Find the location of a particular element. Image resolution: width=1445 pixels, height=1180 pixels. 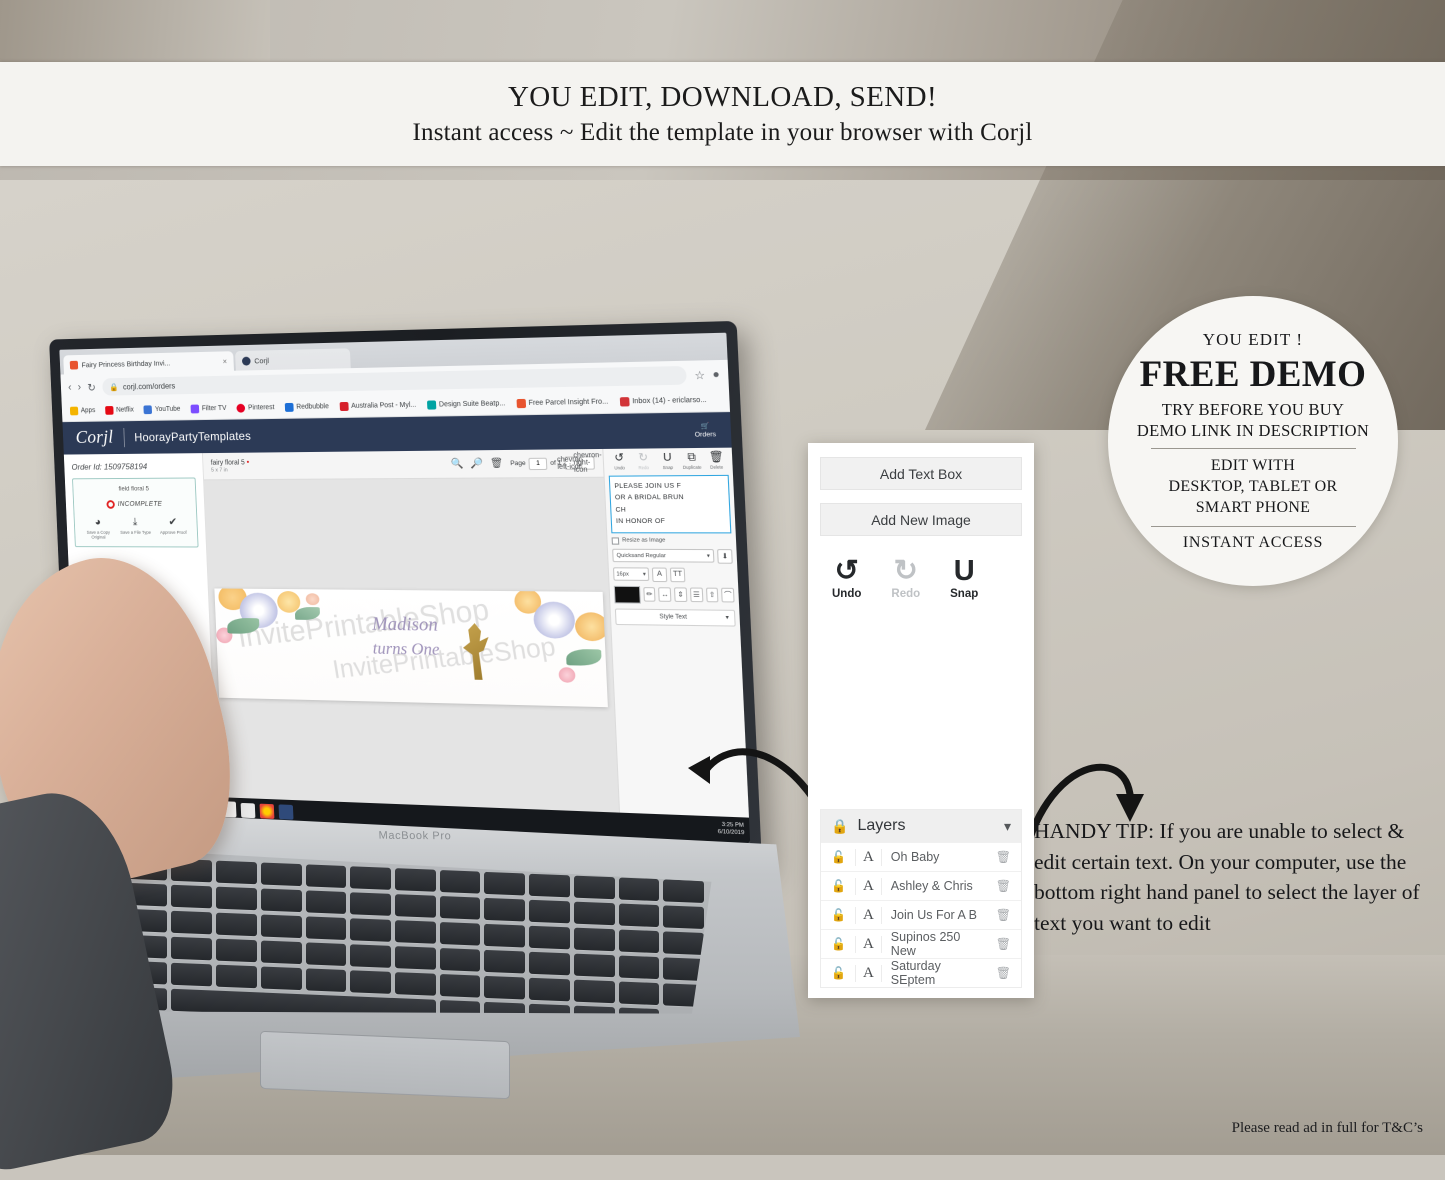

layers-header: 🔒 Layers ▾ is located at coordinates (921, 826).